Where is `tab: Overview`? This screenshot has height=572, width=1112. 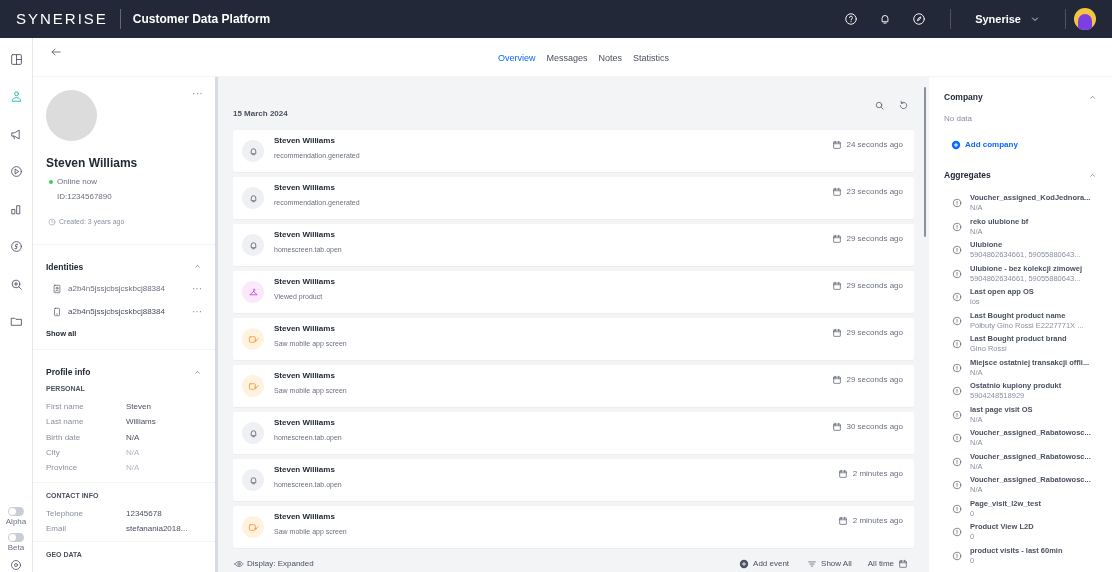
tab: Overview is located at coordinates (516, 58).